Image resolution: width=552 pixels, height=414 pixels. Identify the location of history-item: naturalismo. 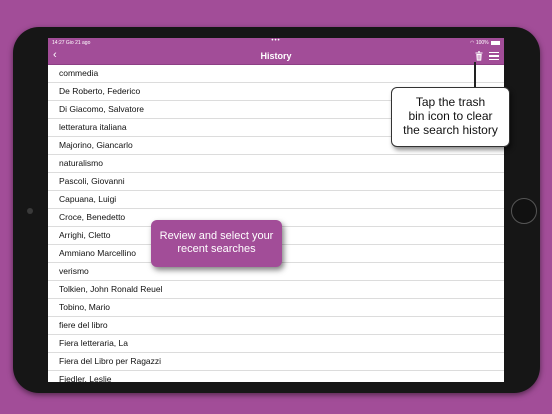
(276, 164).